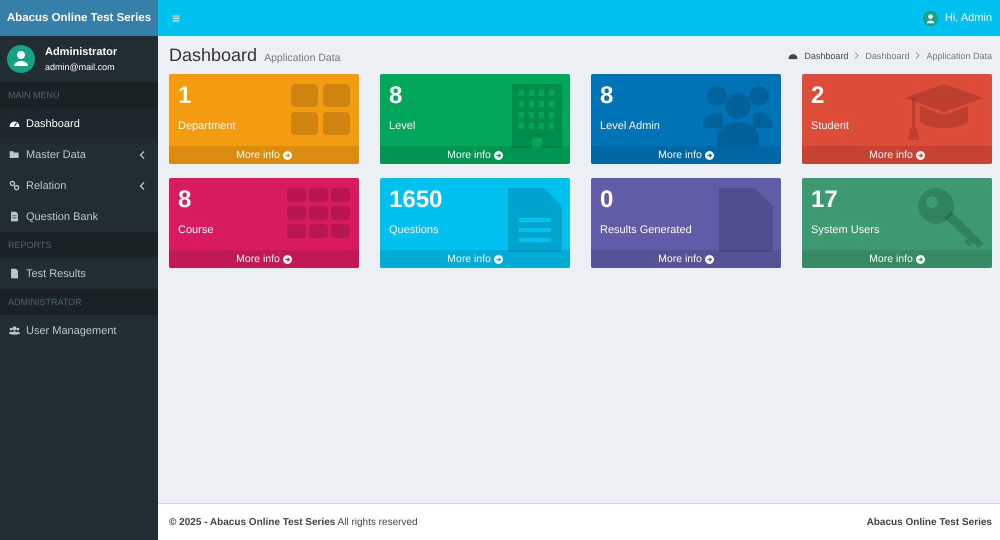 The width and height of the screenshot is (1000, 540). Describe the element at coordinates (80, 67) in the screenshot. I see `user-email: admin@mail.com` at that location.